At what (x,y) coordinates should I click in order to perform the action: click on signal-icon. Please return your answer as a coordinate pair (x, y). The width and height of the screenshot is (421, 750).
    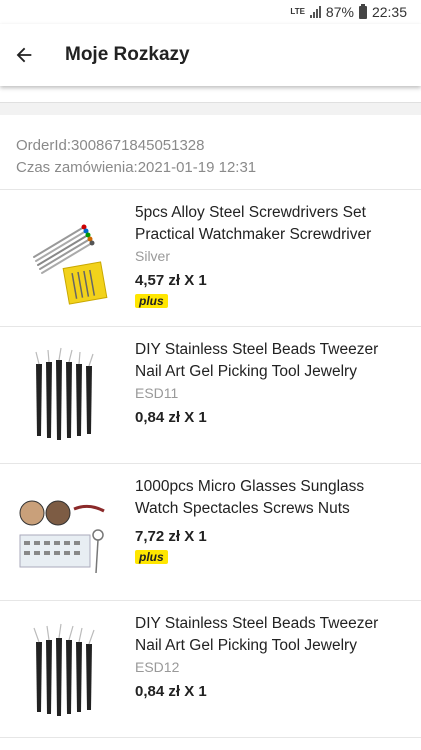
    Looking at the image, I should click on (315, 12).